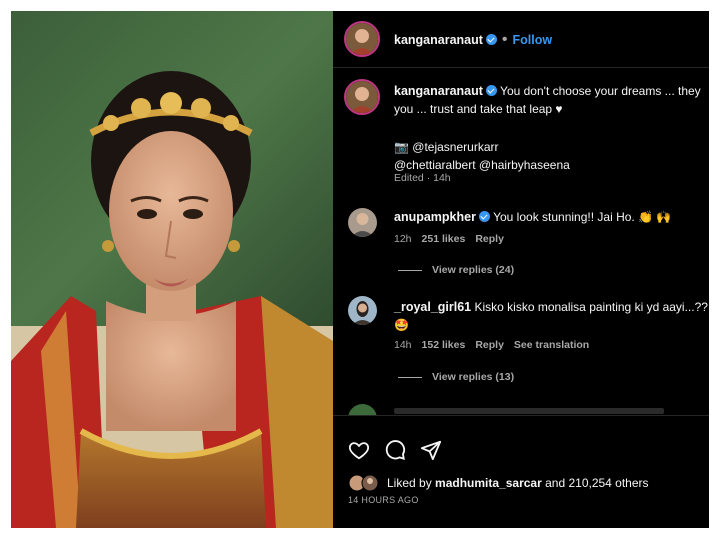  Describe the element at coordinates (489, 239) in the screenshot. I see `comment-1-reply: Reply` at that location.